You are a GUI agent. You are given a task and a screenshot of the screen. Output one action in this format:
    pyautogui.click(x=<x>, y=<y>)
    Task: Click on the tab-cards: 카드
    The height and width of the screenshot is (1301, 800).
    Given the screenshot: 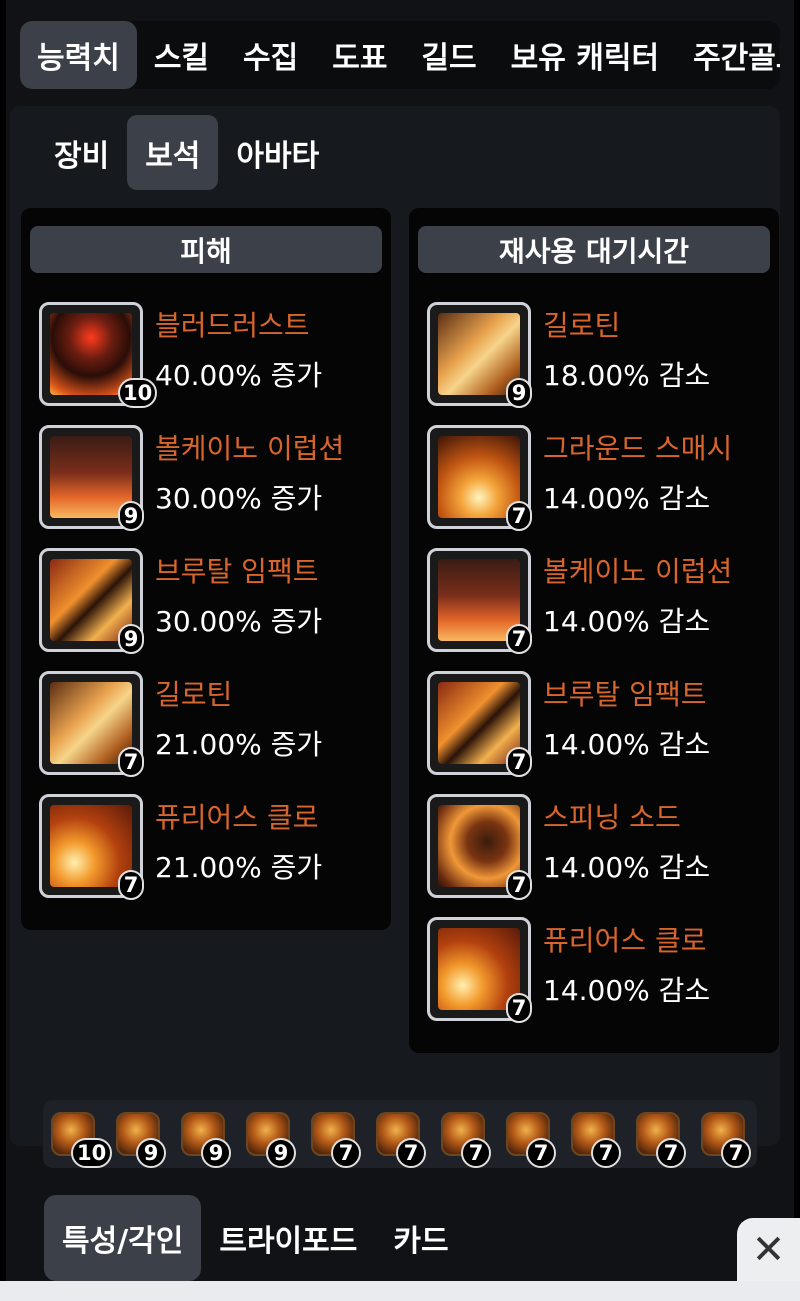 What is the action you would take?
    pyautogui.click(x=420, y=1238)
    